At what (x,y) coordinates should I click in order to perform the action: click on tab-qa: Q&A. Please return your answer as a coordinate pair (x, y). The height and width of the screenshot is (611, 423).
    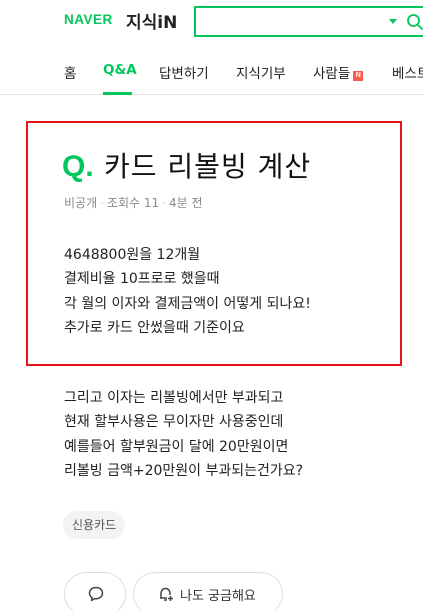
    Looking at the image, I should click on (120, 70).